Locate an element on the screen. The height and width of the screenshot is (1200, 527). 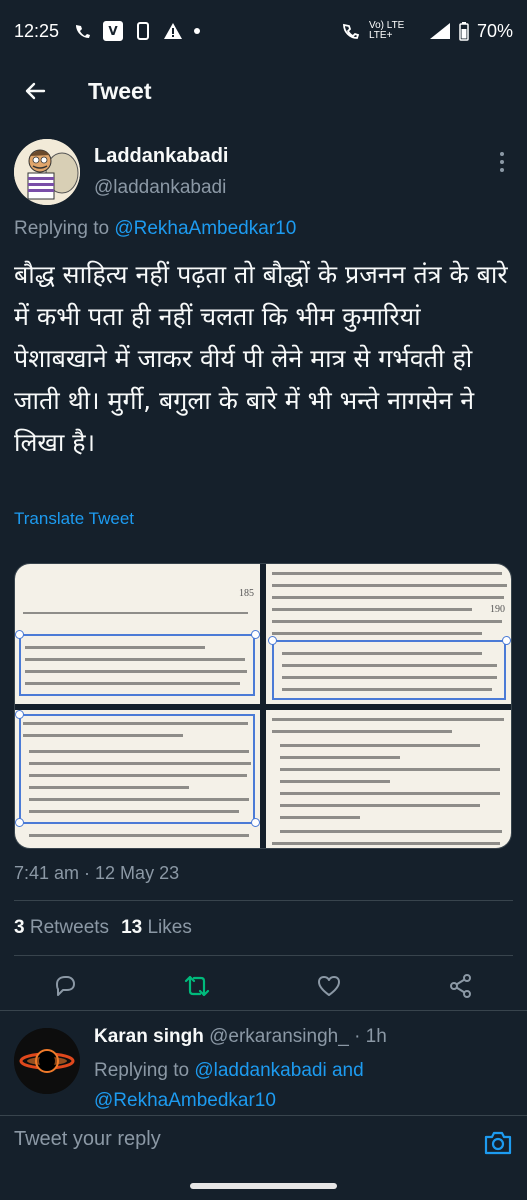
share-button is located at coordinates (461, 986).